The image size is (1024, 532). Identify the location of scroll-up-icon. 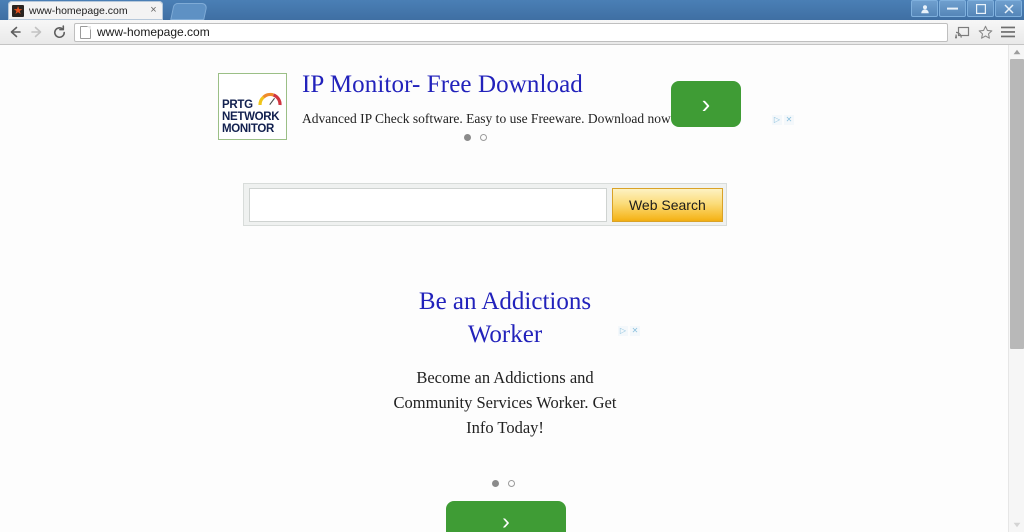
(1016, 52).